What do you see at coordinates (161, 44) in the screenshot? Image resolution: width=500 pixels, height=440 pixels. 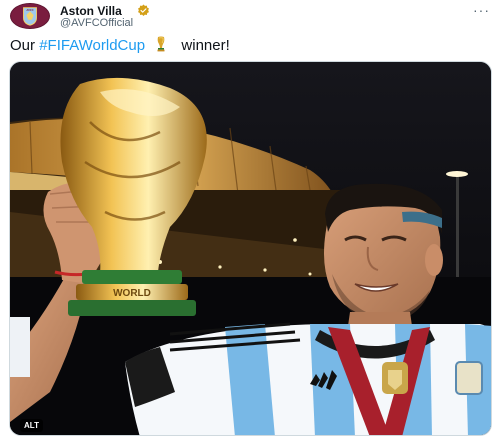 I see `trophy-icon` at bounding box center [161, 44].